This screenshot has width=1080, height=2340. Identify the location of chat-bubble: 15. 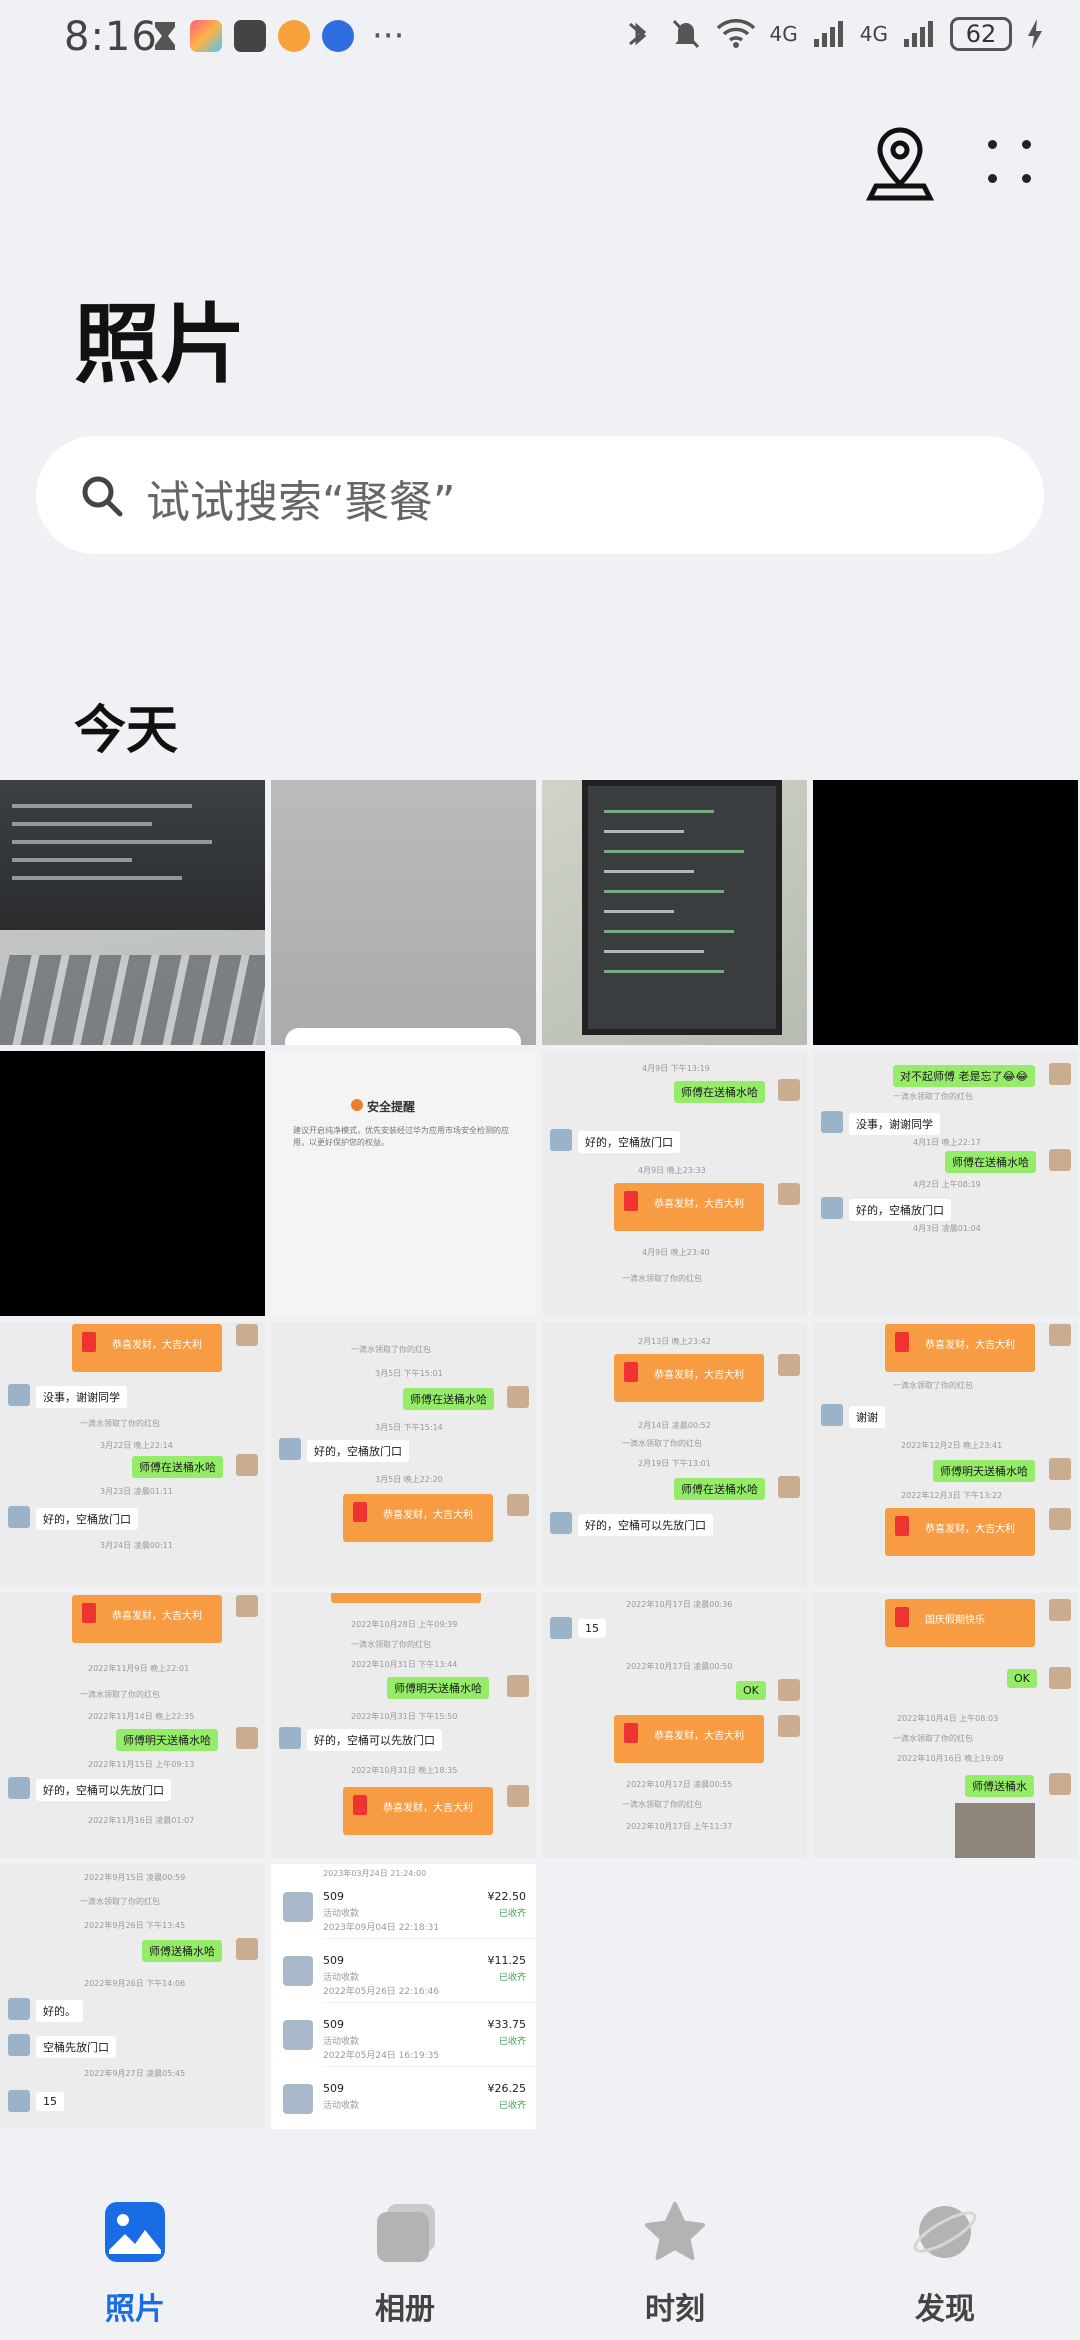
(50, 2101).